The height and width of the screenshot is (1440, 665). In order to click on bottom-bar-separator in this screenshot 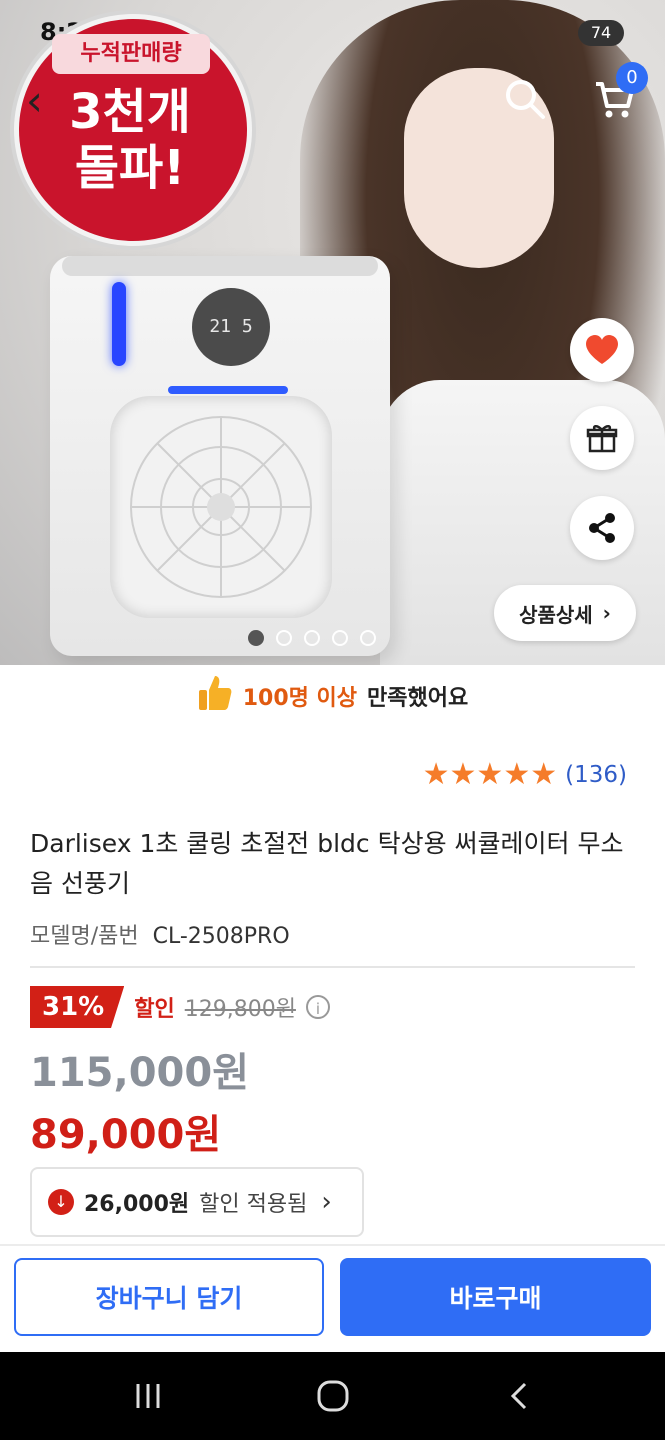, I will do `click(332, 1245)`.